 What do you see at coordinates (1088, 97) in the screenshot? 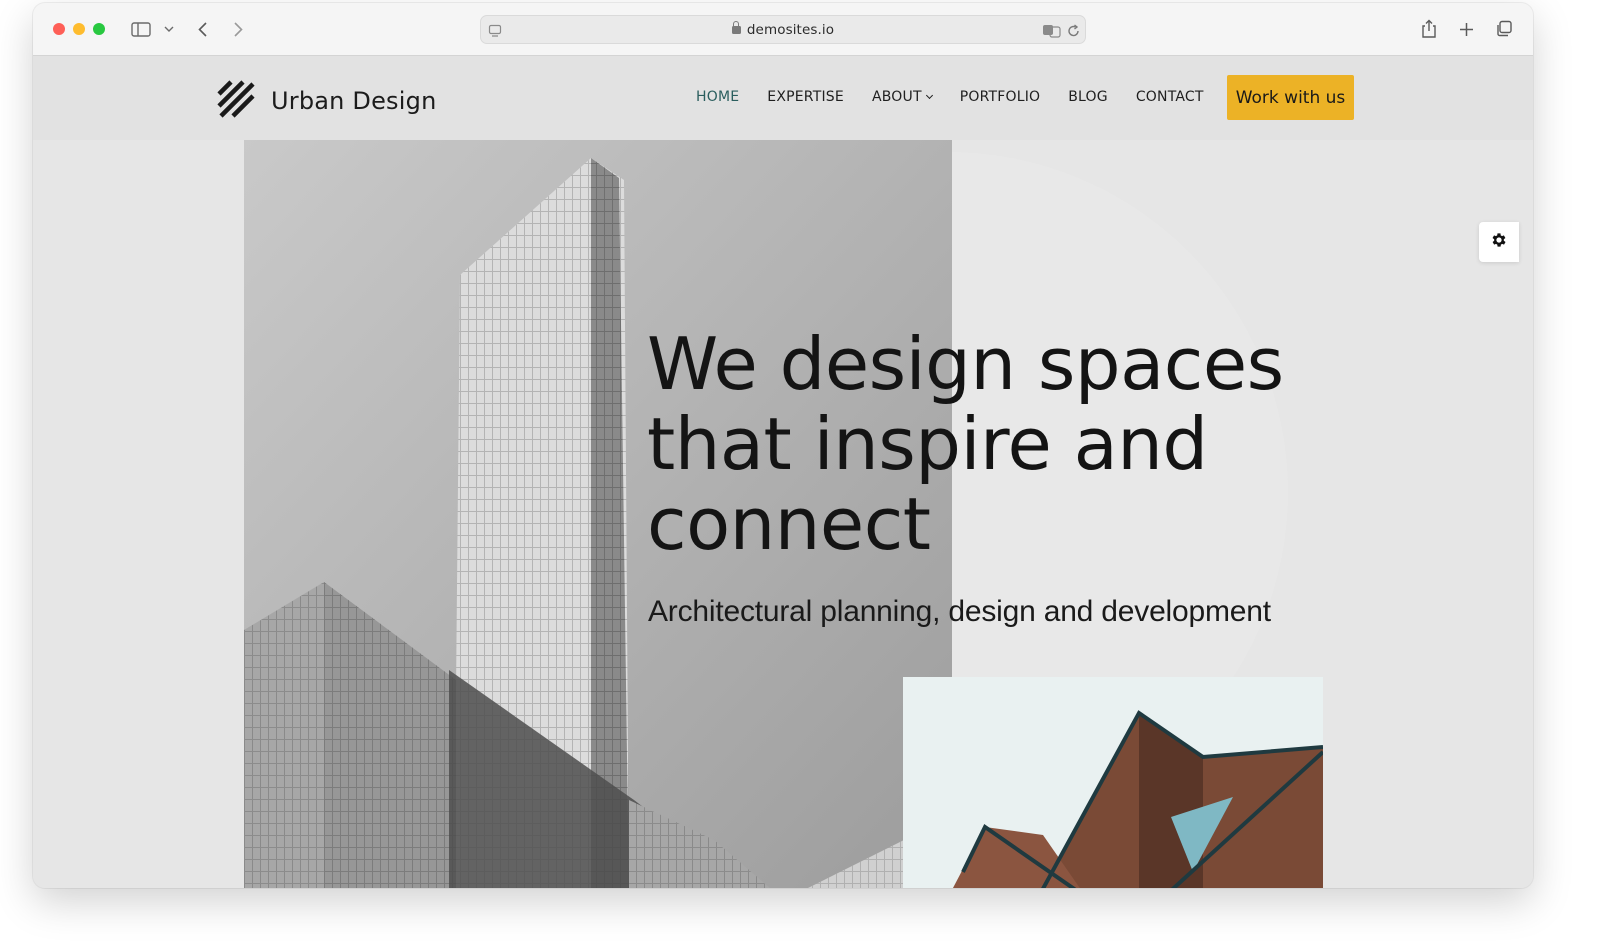
I see `nav-blog: BLOG` at bounding box center [1088, 97].